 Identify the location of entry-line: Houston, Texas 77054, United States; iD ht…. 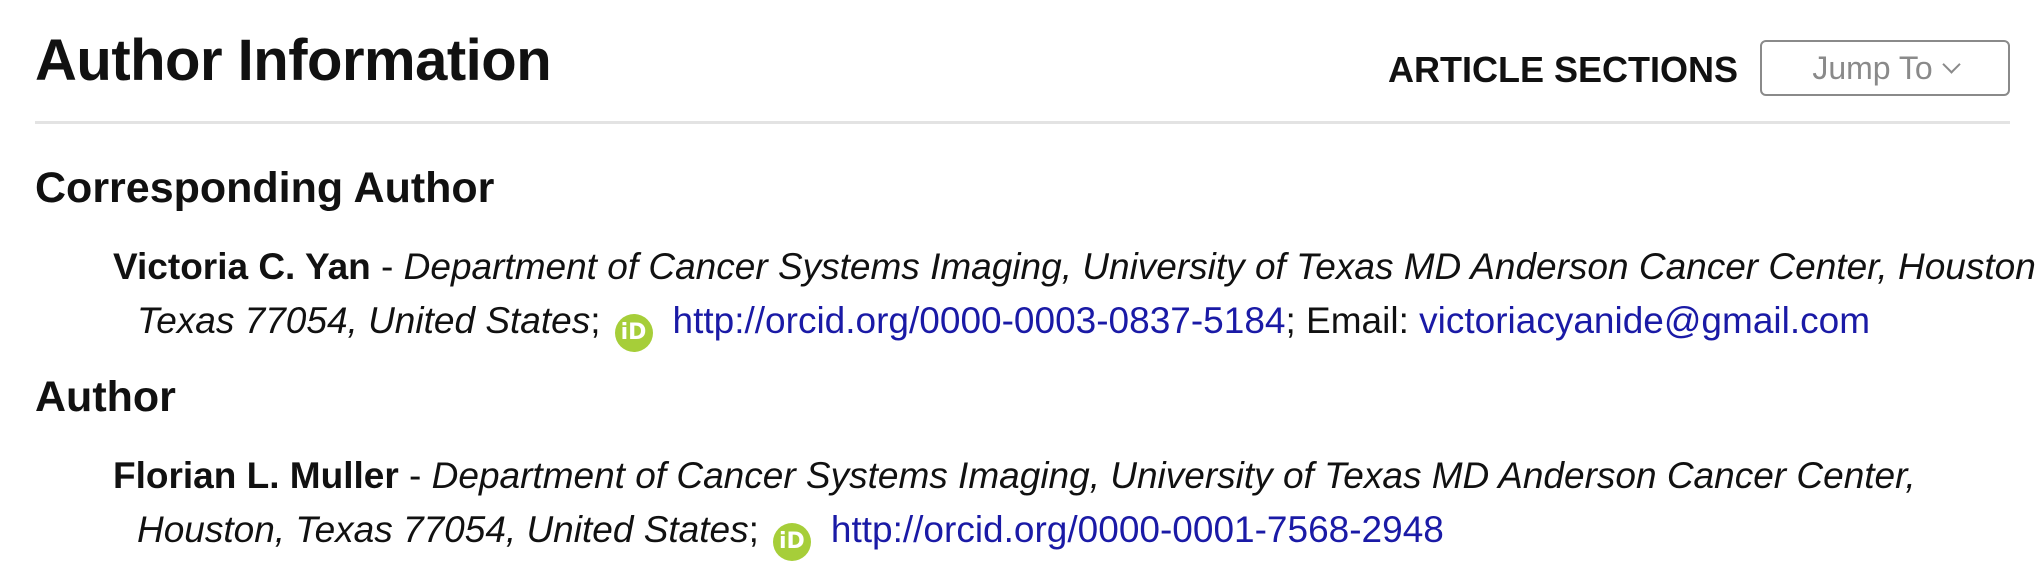
(1068, 532).